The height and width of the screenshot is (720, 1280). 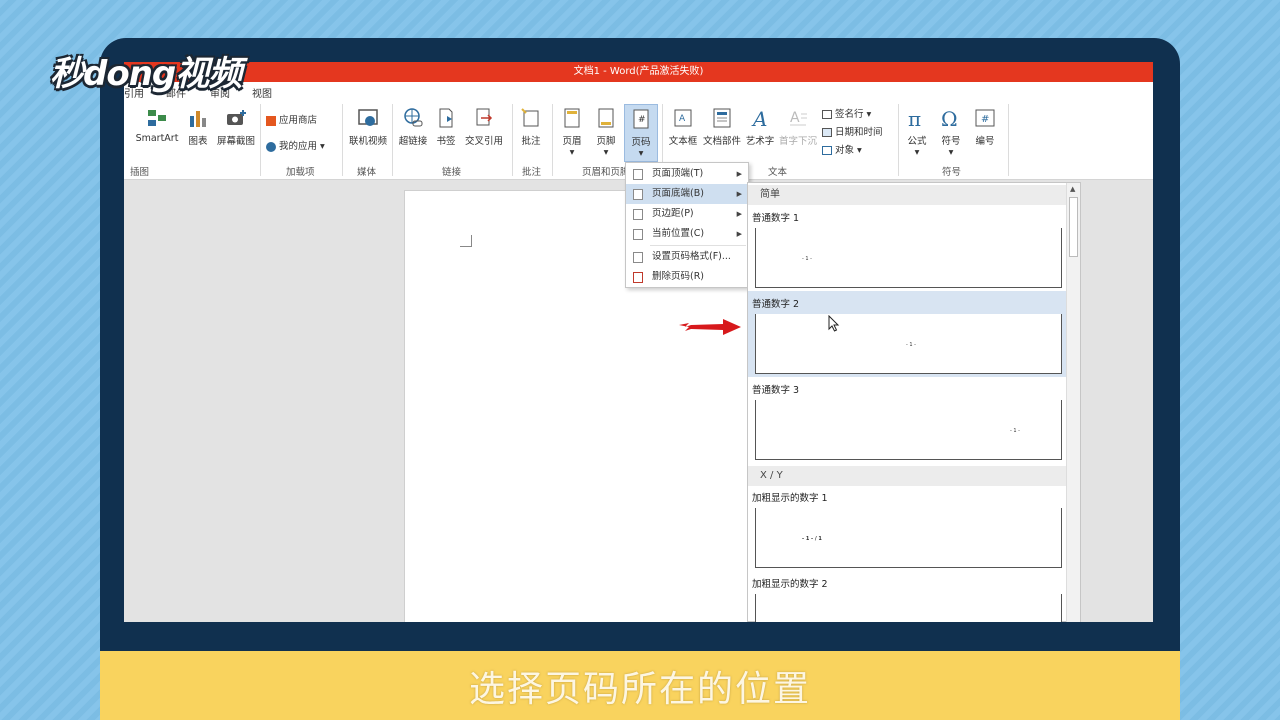 I want to click on myapps-button: 我的应用 ▾, so click(x=302, y=145).